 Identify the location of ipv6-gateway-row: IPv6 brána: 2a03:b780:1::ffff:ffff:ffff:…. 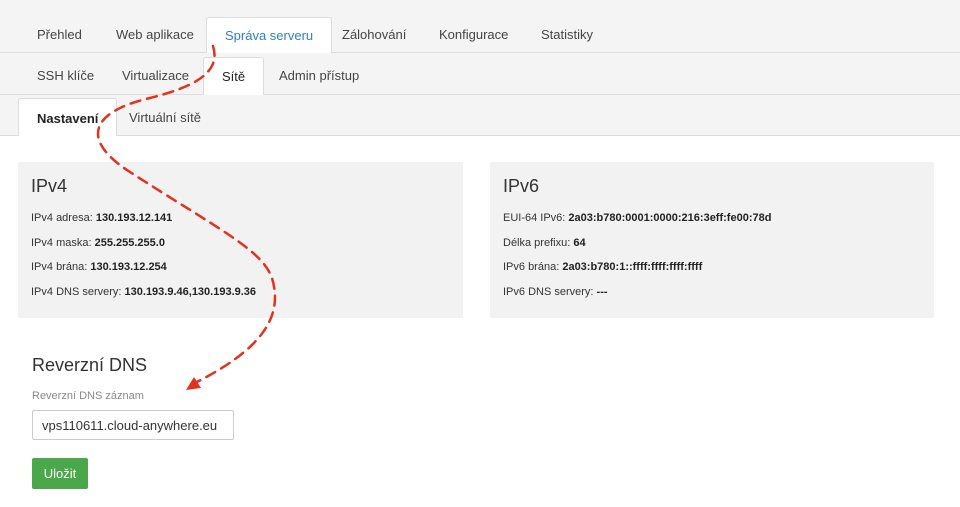
(712, 267).